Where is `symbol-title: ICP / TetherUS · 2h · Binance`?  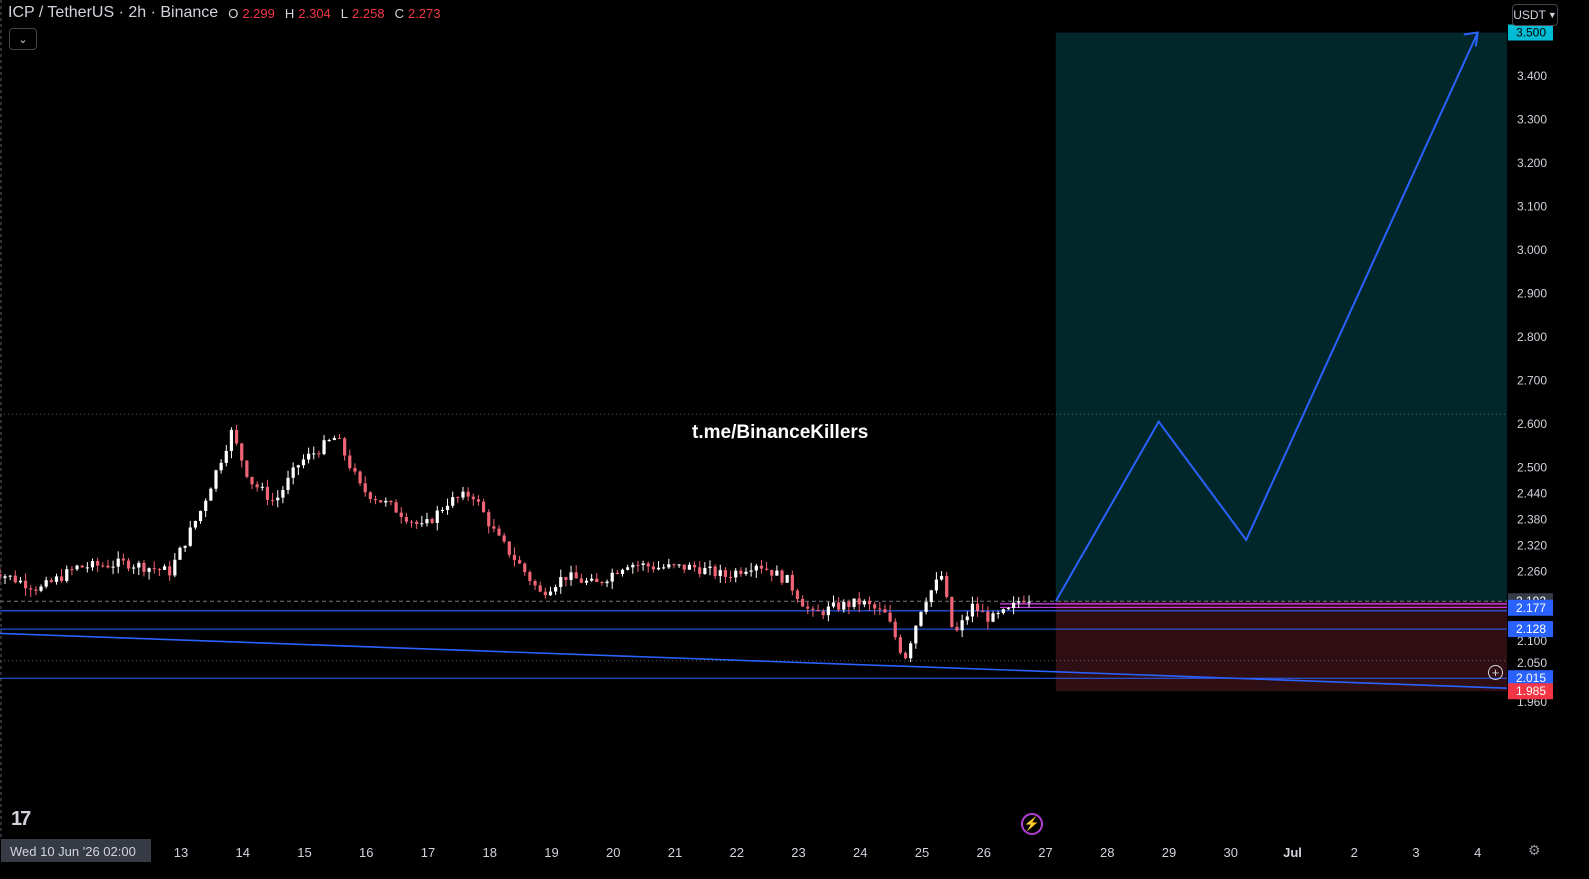 symbol-title: ICP / TetherUS · 2h · Binance is located at coordinates (113, 13).